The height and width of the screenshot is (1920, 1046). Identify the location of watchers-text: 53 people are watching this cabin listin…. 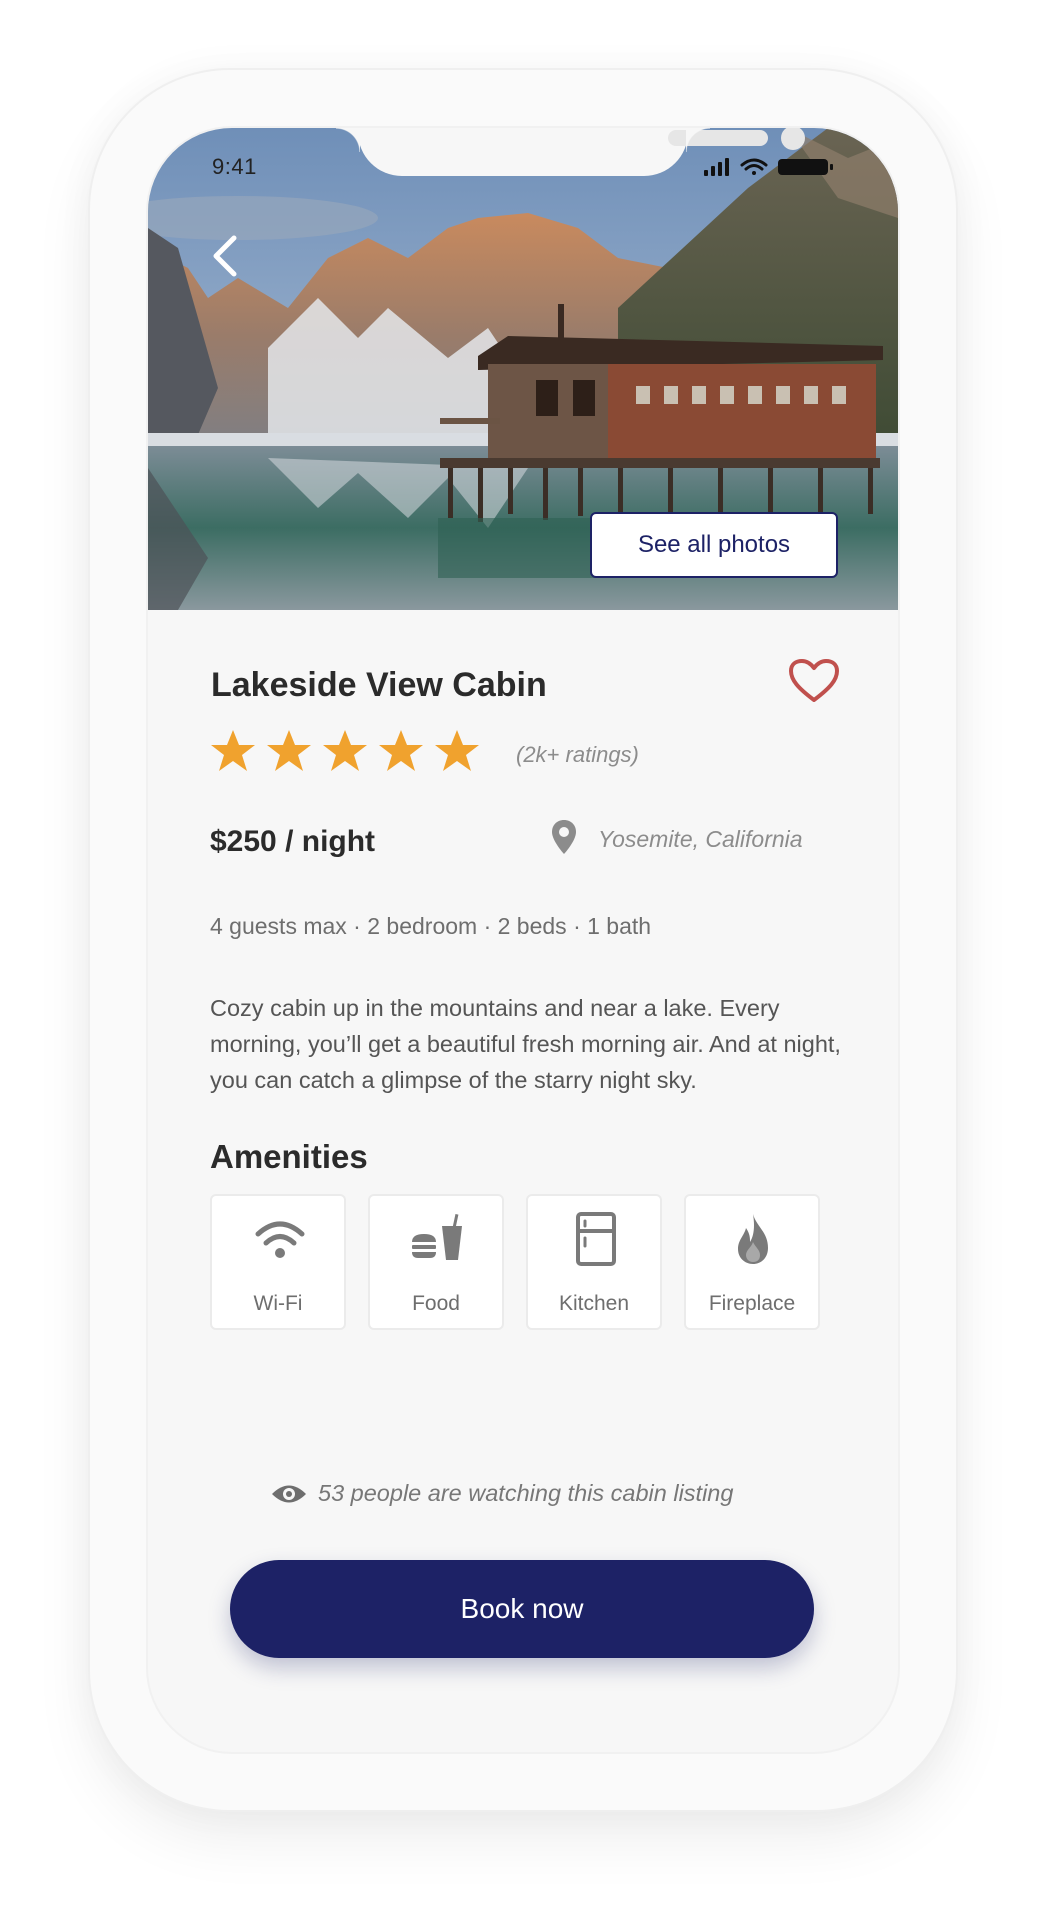
(526, 1493).